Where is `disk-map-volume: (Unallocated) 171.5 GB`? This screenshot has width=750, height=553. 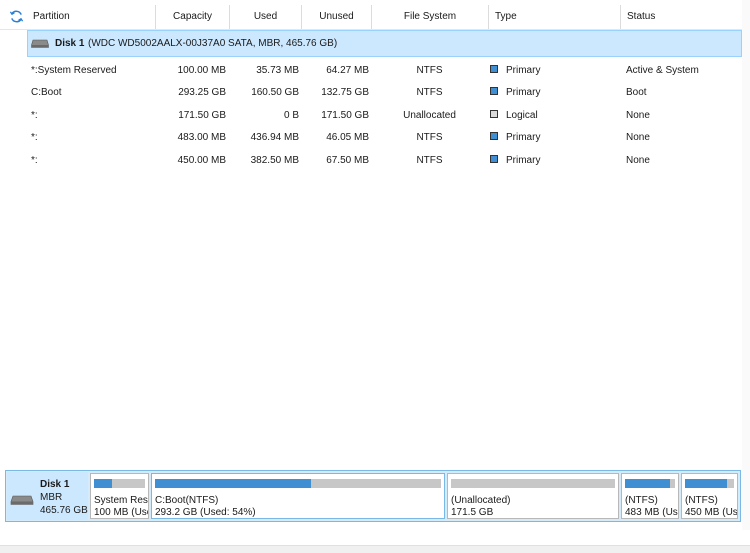 disk-map-volume: (Unallocated) 171.5 GB is located at coordinates (533, 496).